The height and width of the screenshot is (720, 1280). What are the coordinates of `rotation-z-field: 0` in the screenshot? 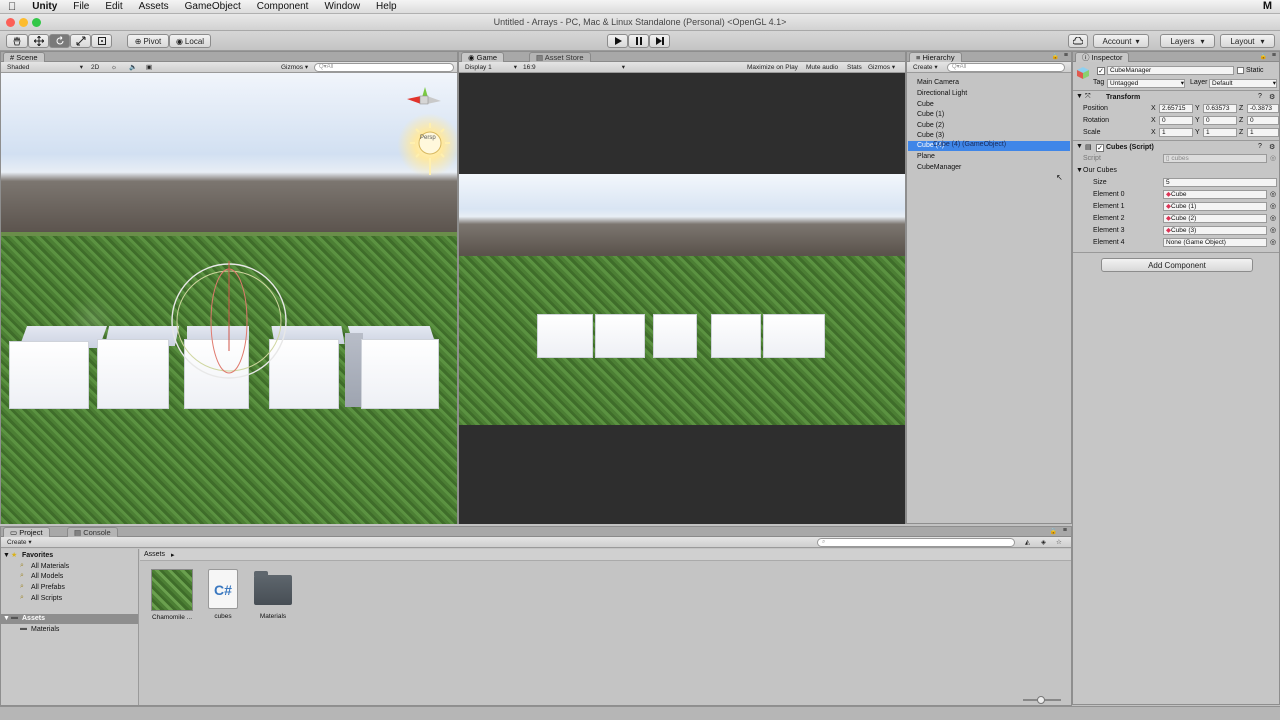 It's located at (1263, 120).